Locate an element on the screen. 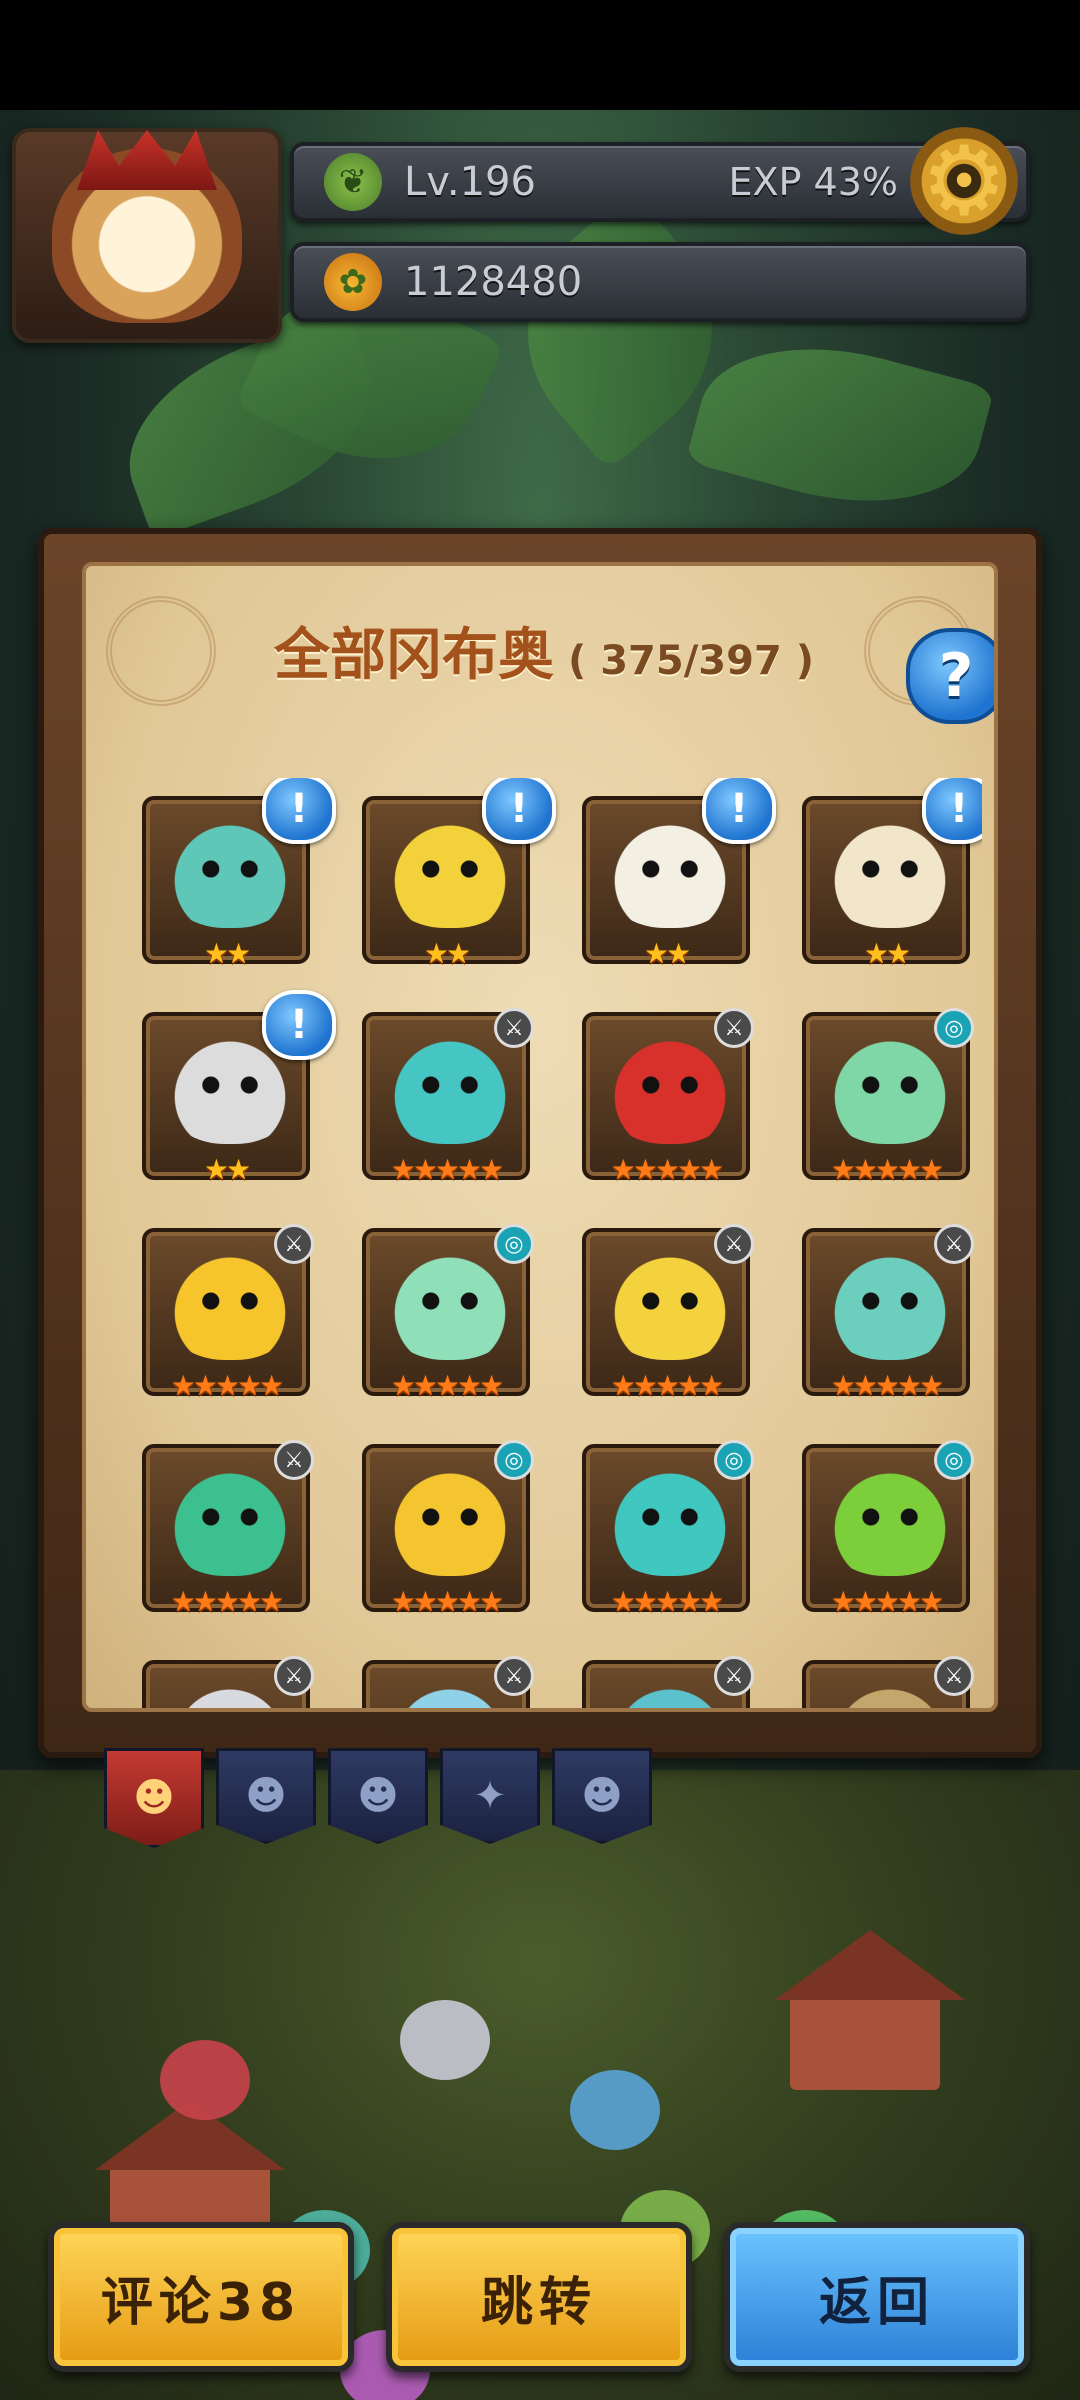 The width and height of the screenshot is (1080, 2400). gear-icon: ⚙ is located at coordinates (964, 181).